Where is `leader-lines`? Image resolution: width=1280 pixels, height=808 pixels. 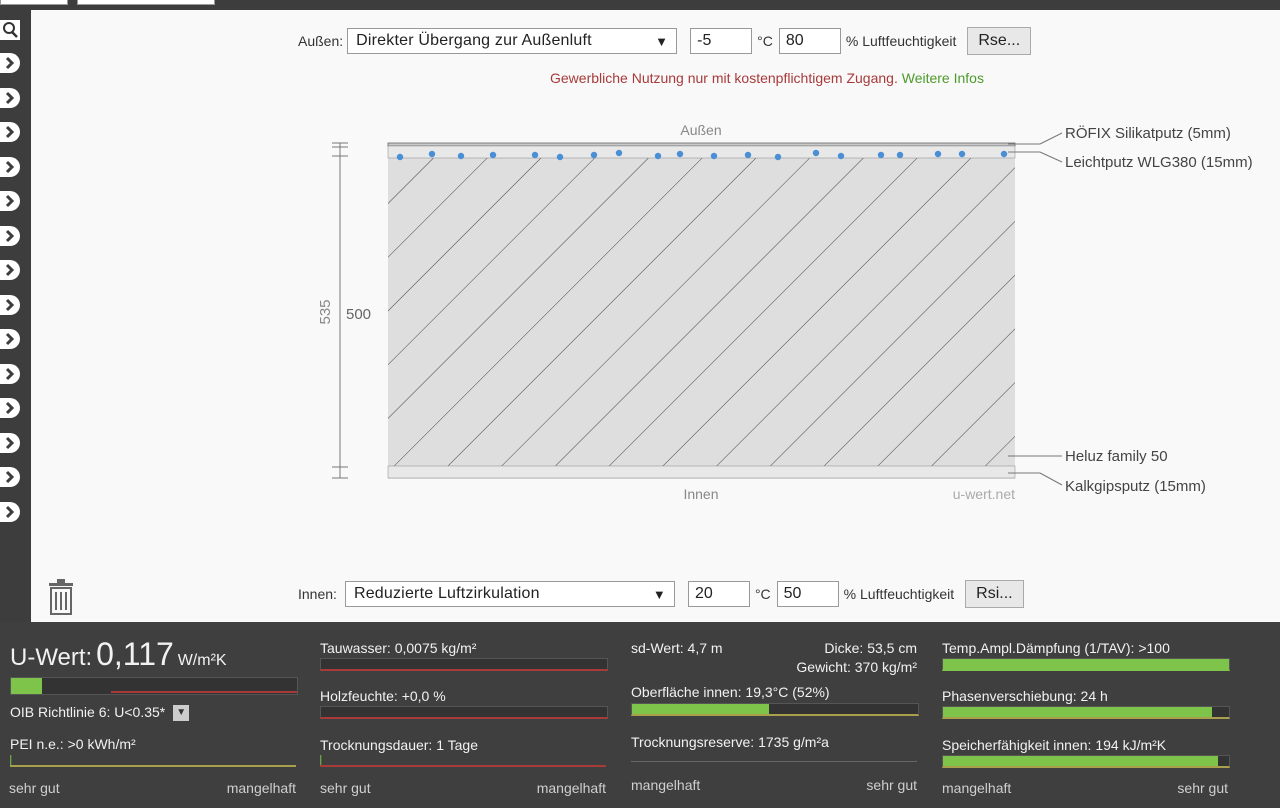
leader-lines is located at coordinates (1035, 309).